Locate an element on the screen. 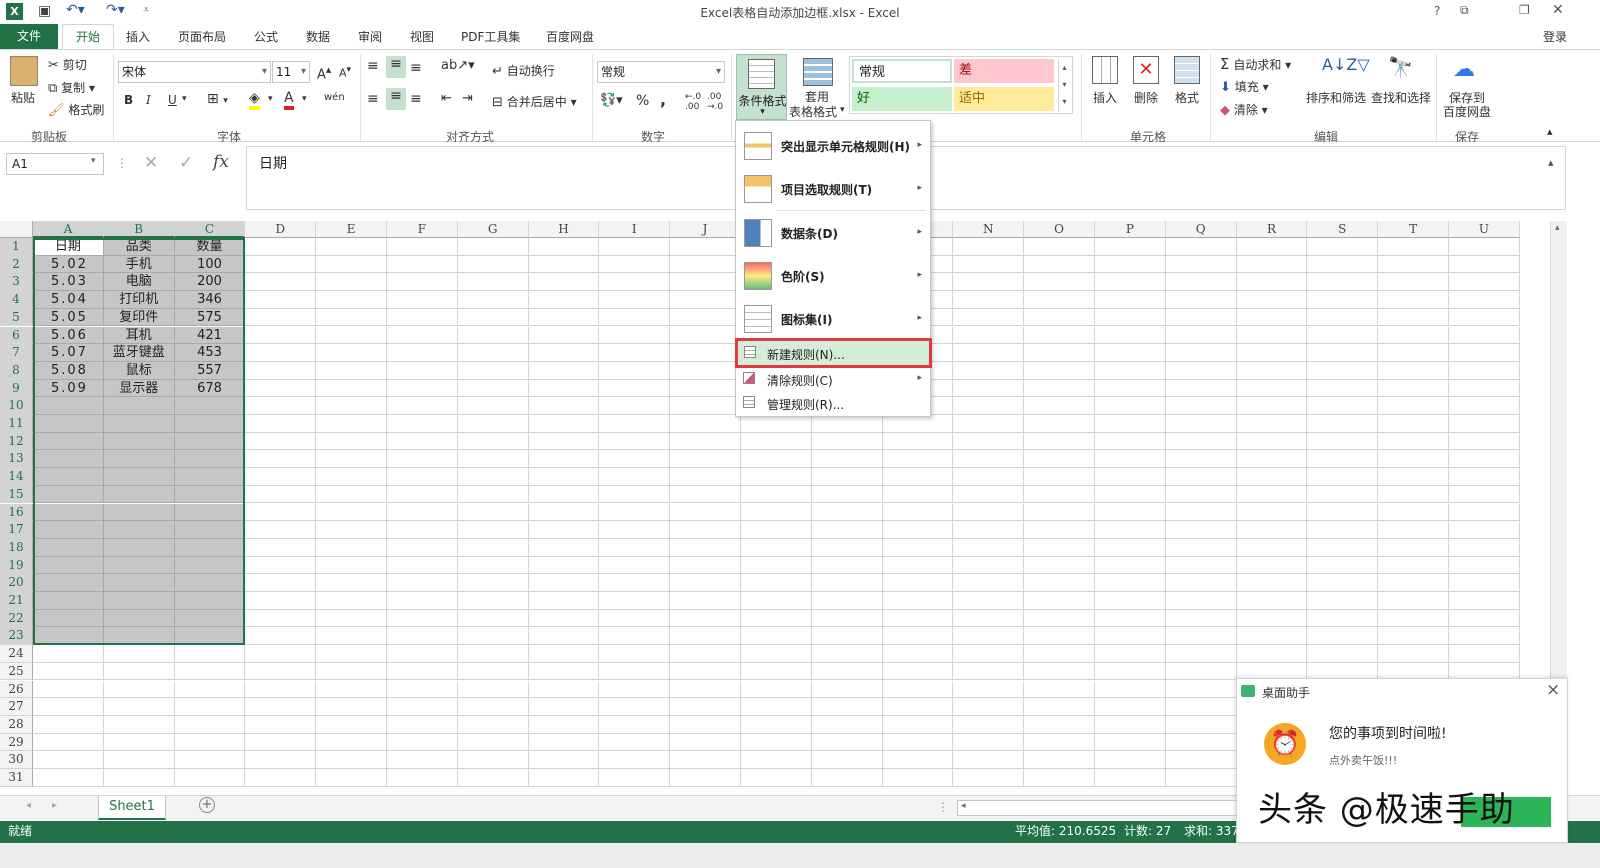 The image size is (1600, 868). table-cell: 5.04 is located at coordinates (68, 300).